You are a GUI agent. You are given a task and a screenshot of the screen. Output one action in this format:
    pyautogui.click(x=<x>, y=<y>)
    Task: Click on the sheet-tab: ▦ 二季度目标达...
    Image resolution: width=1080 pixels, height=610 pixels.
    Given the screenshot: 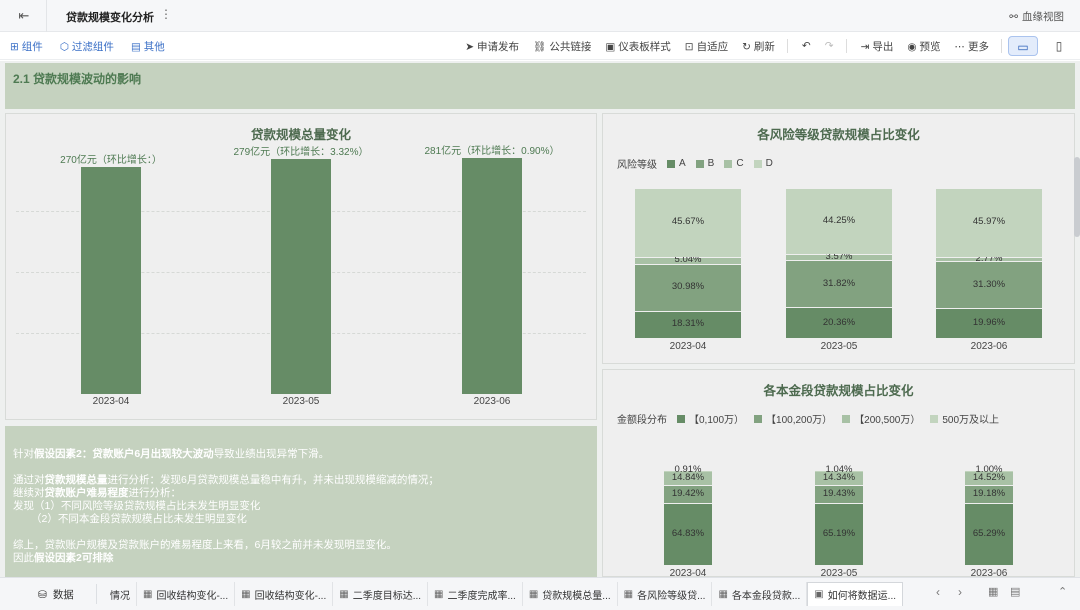 What is the action you would take?
    pyautogui.click(x=381, y=594)
    